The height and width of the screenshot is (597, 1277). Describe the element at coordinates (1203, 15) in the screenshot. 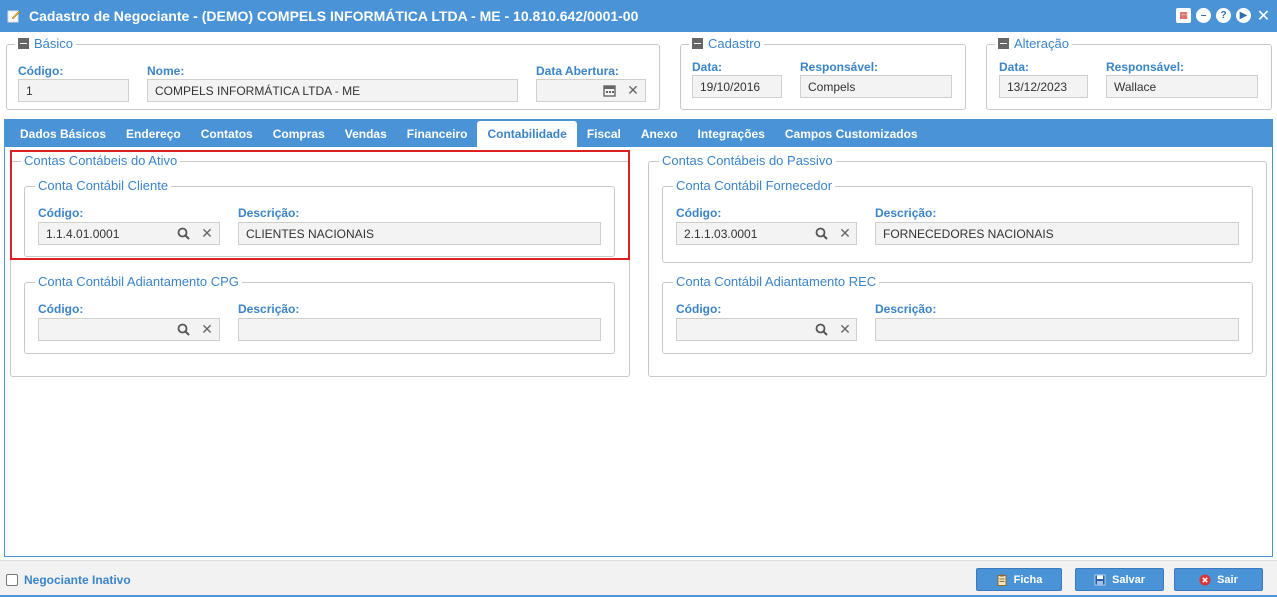

I see `minimize-icon: –` at that location.